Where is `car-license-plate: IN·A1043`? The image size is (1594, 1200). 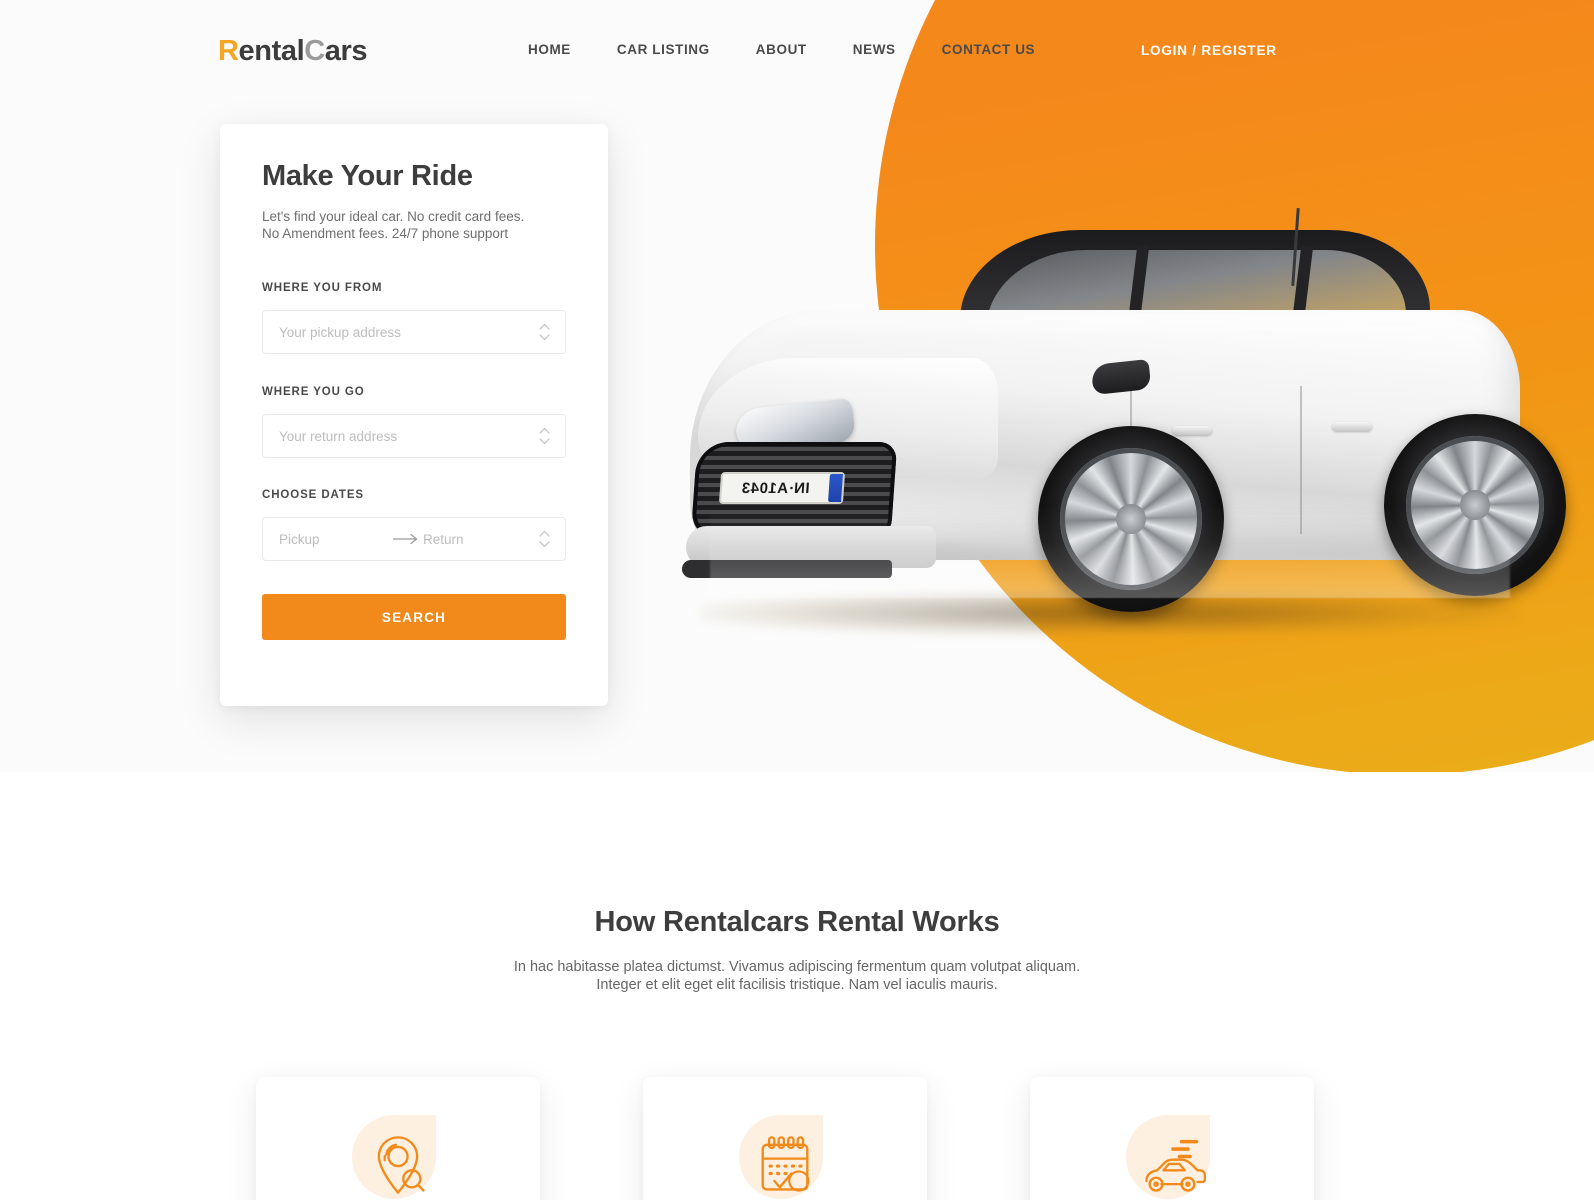 car-license-plate: IN·A1043 is located at coordinates (782, 488).